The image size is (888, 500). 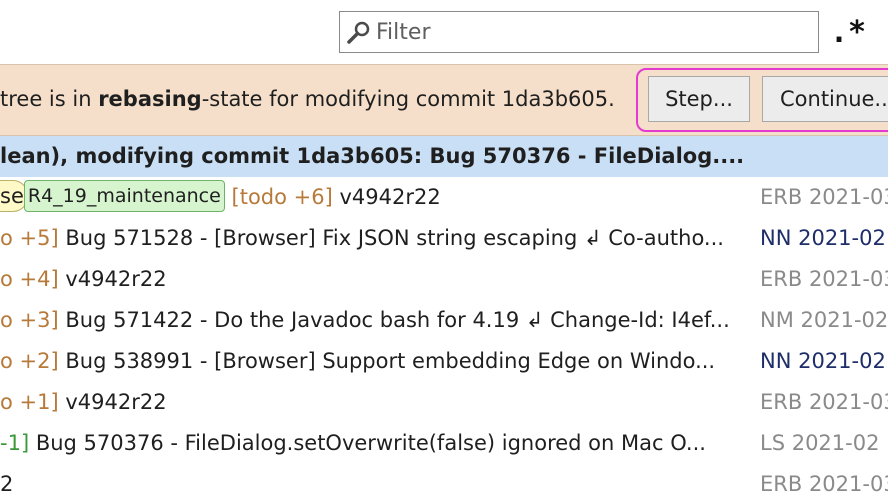 I want to click on regex-toggle-button: .*, so click(x=848, y=33).